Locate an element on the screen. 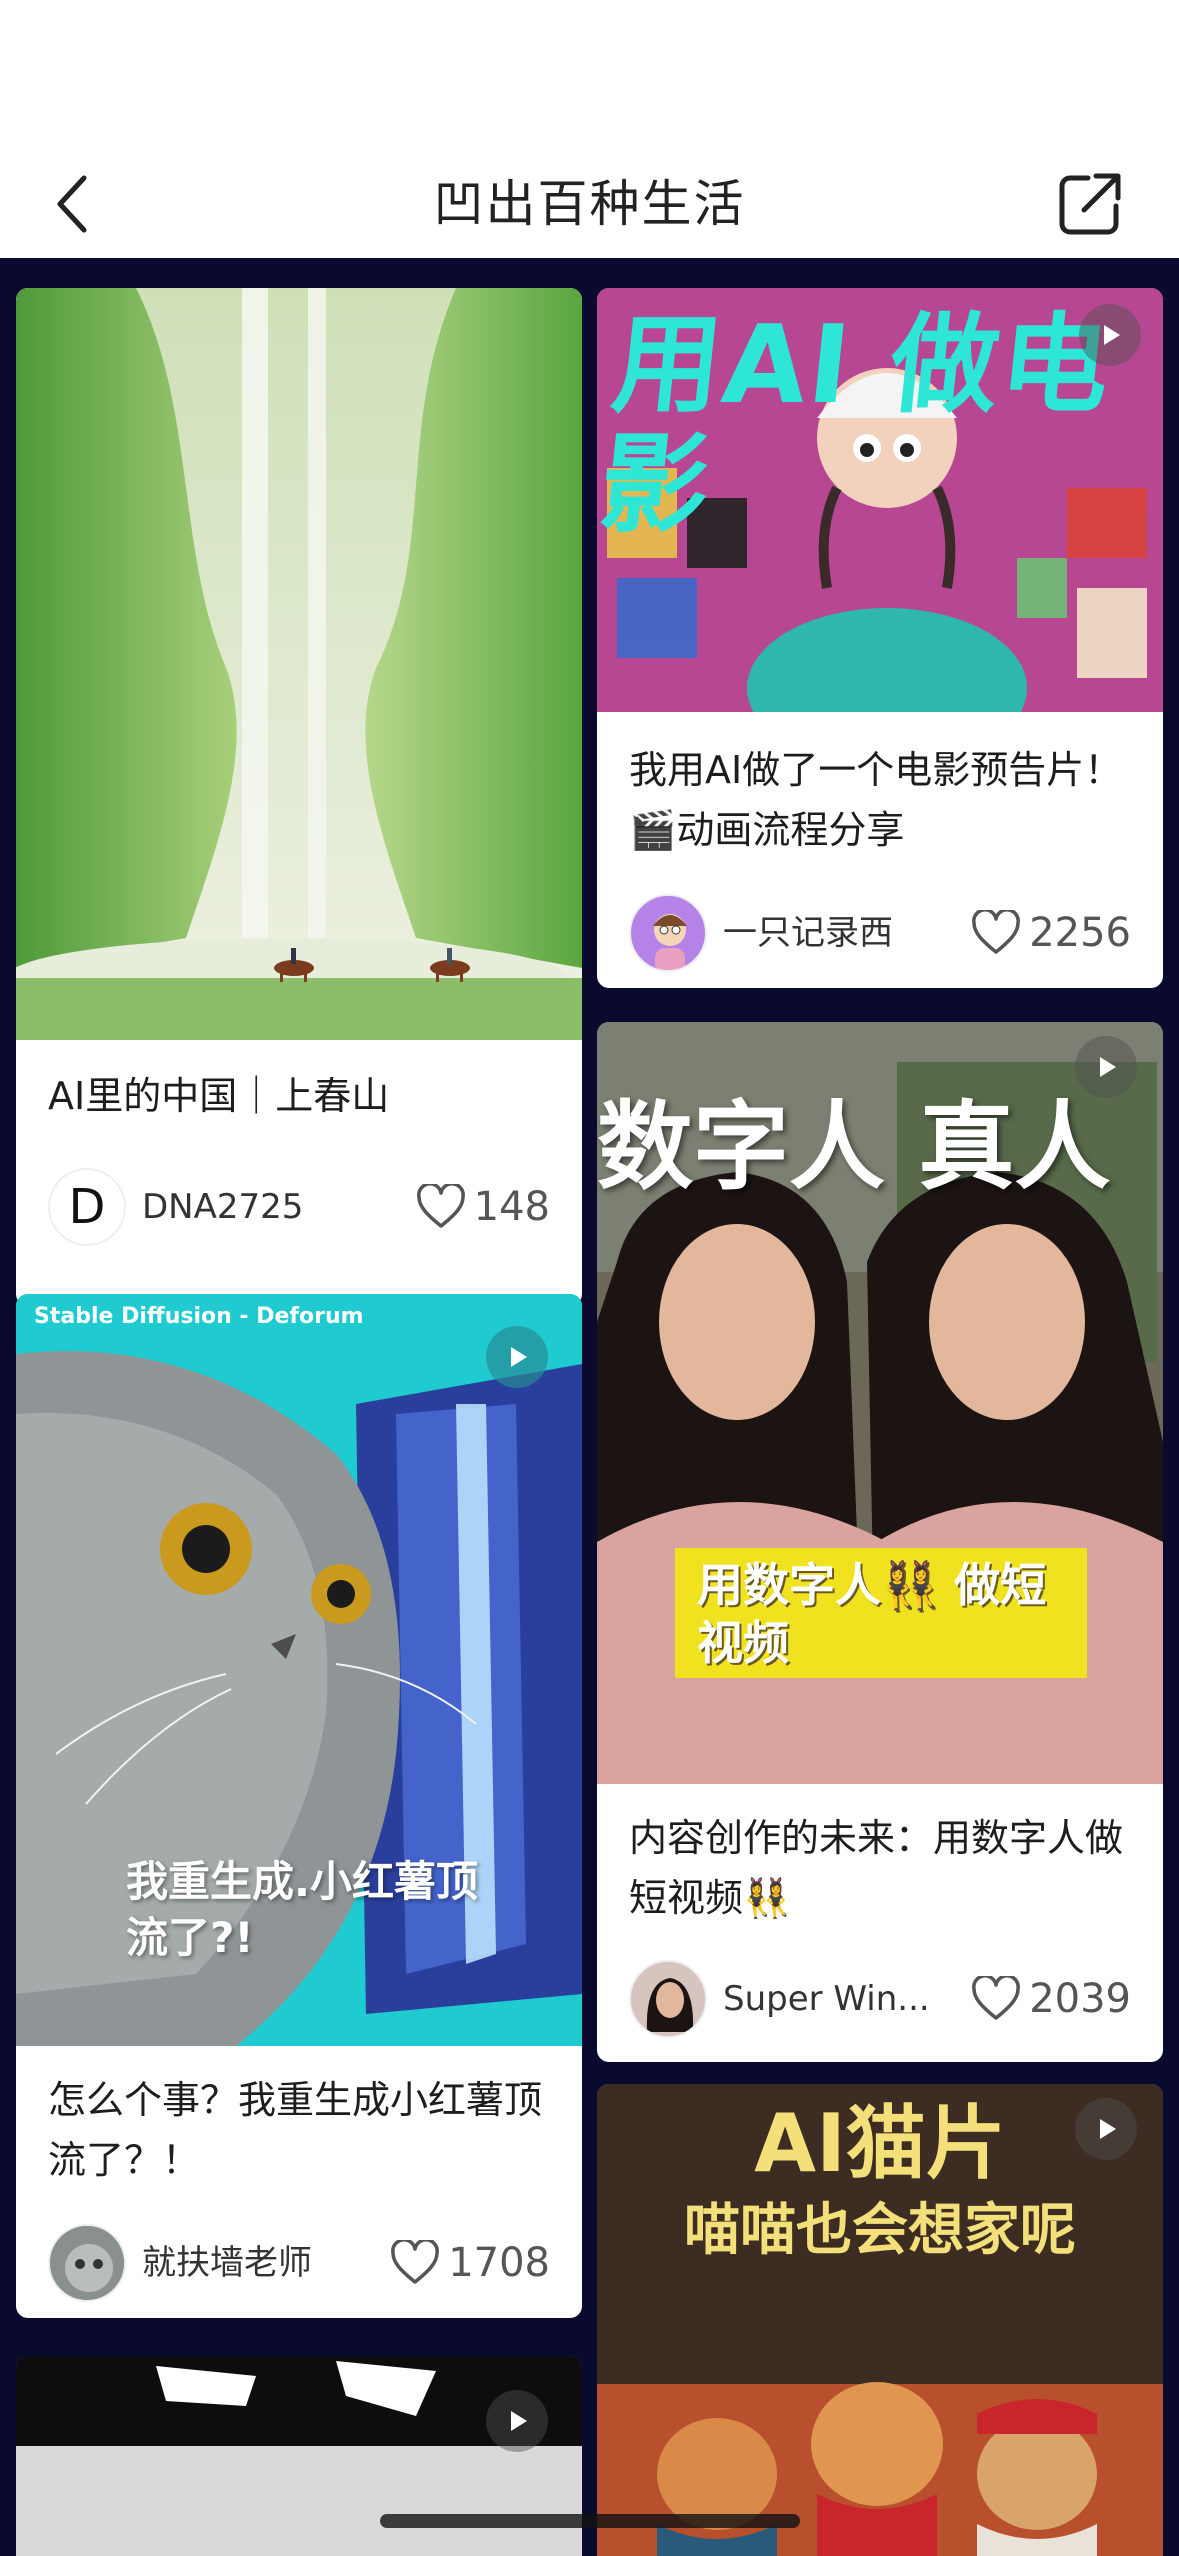 The height and width of the screenshot is (2556, 1179). card-title: AI里的中国｜上春山 is located at coordinates (219, 1096).